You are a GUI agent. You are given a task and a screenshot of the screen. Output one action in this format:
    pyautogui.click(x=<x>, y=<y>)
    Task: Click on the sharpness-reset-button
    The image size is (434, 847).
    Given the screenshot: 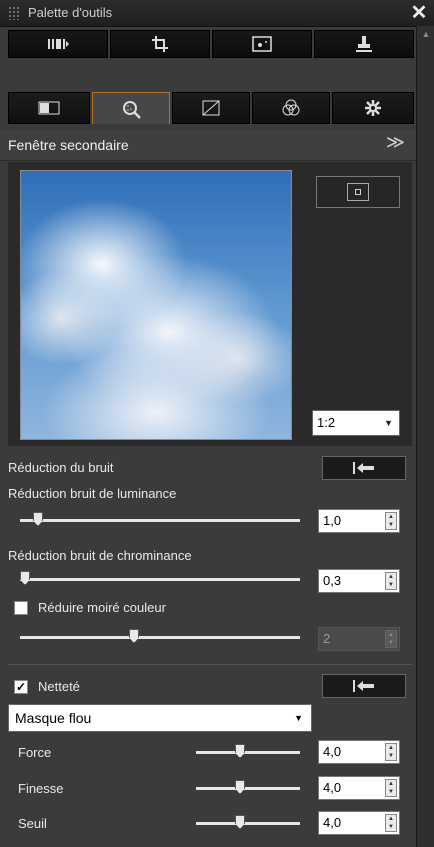 What is the action you would take?
    pyautogui.click(x=364, y=686)
    